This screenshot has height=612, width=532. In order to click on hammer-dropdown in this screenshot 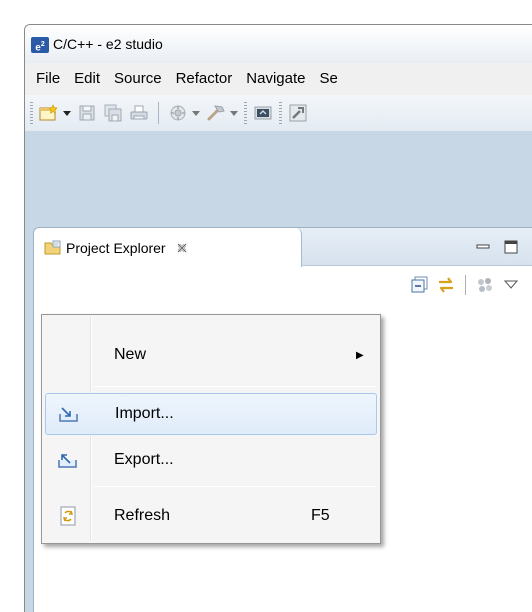, I will do `click(234, 113)`.